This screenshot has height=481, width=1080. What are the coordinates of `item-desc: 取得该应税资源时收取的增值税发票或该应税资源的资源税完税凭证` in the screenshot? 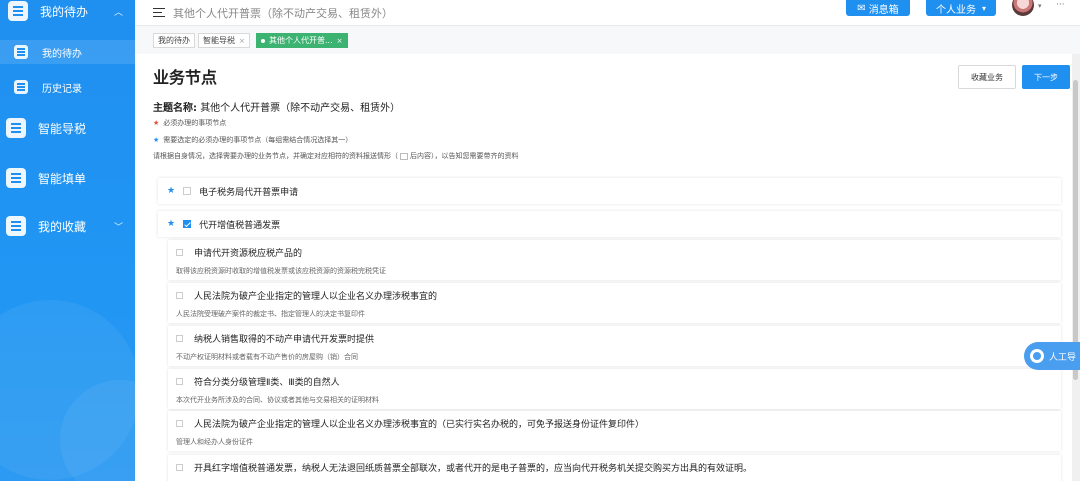 It's located at (281, 271).